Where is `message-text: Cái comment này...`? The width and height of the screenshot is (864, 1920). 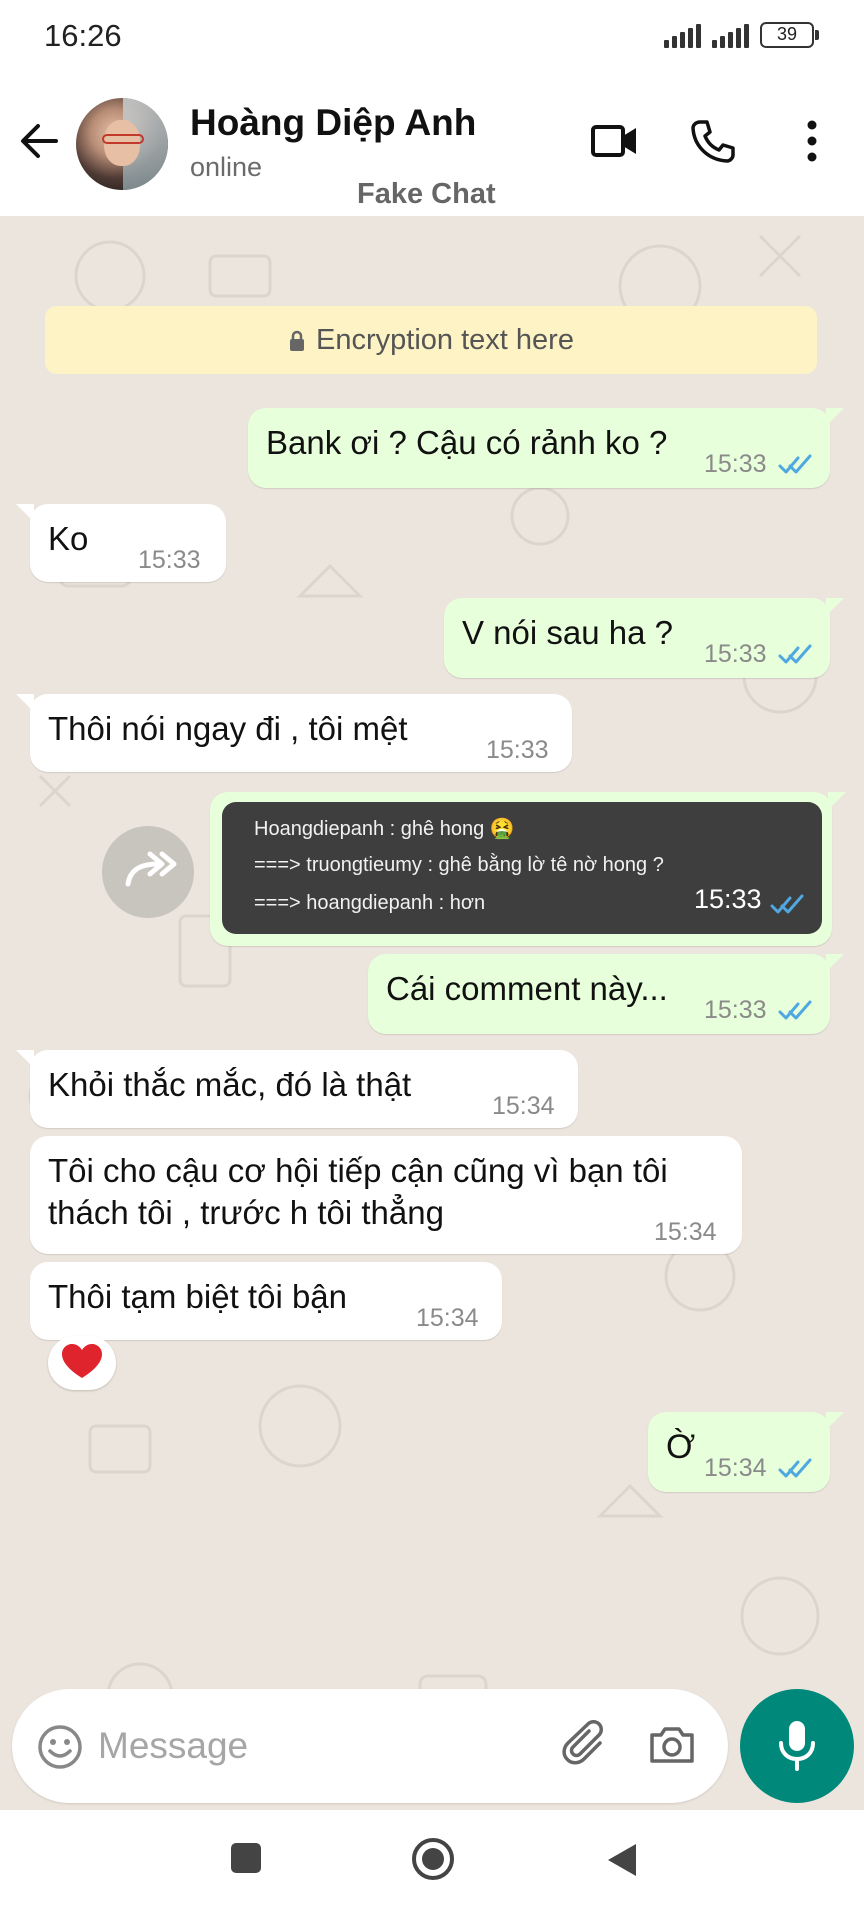
message-text: Cái comment này... is located at coordinates (527, 988).